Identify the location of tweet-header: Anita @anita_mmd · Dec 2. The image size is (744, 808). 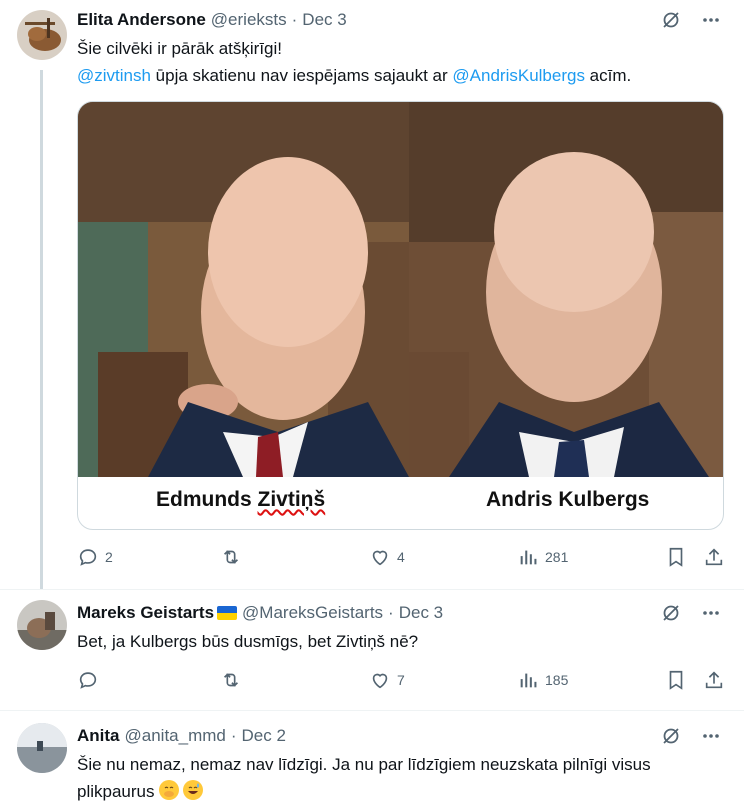
(181, 736).